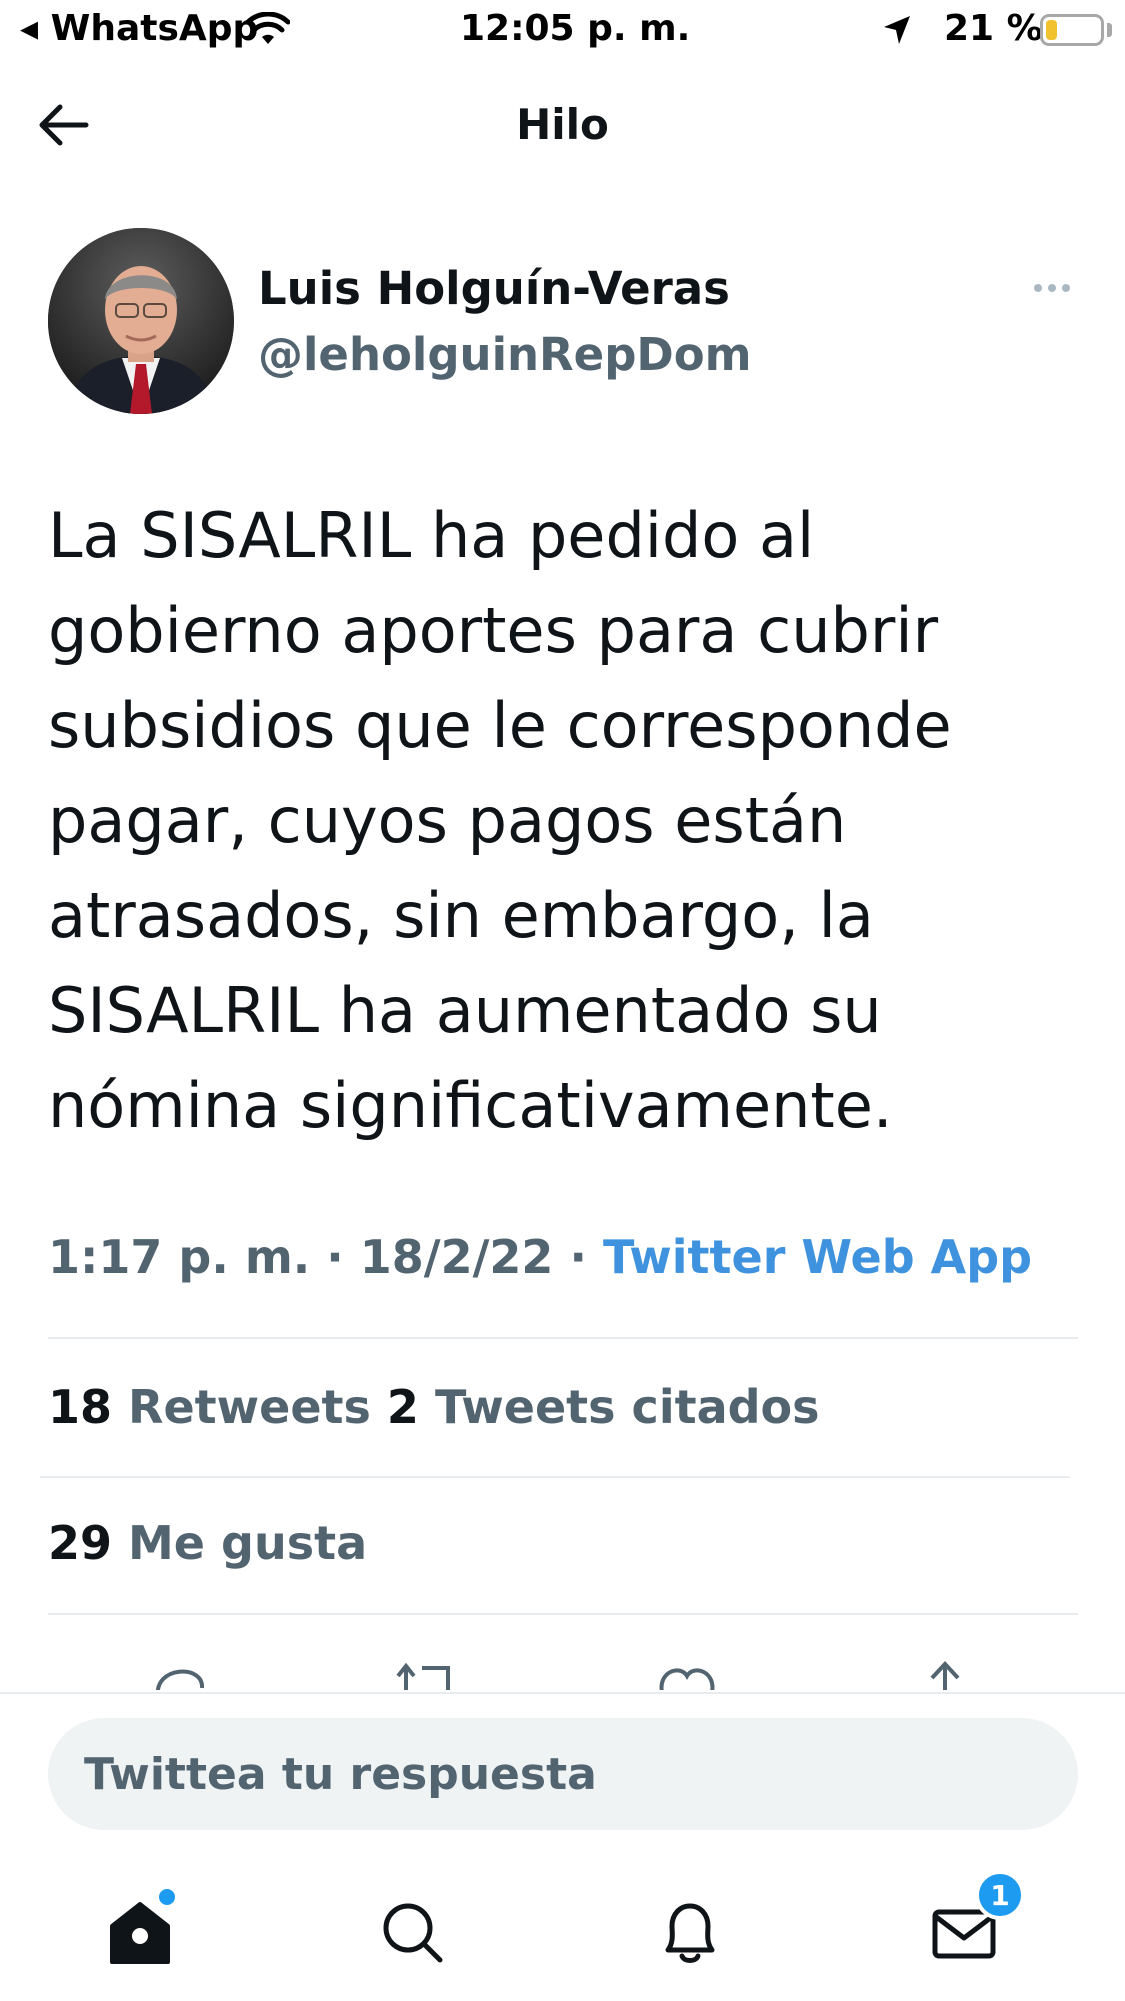 This screenshot has width=1125, height=2001. I want to click on tweet-text-line: La SISALRIL ha pedido al, so click(431, 535).